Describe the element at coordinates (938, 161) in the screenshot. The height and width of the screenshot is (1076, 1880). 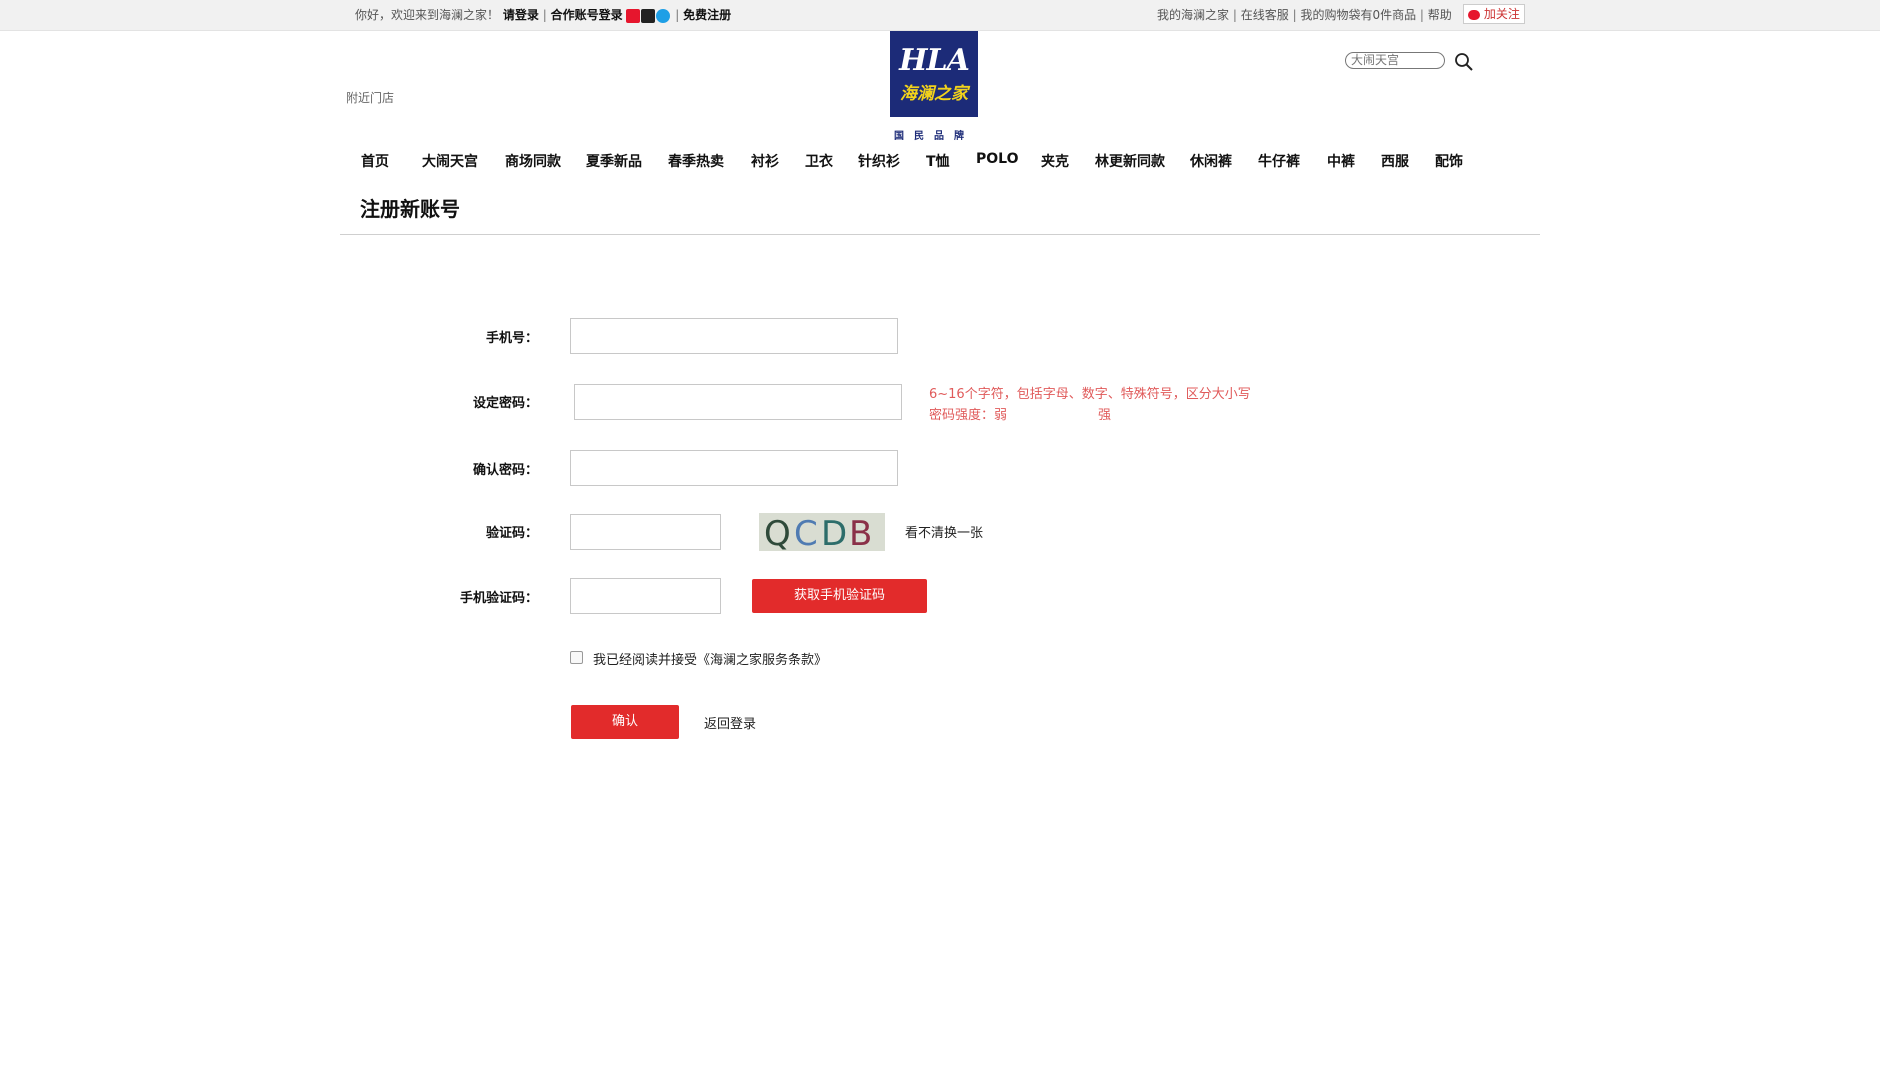
I see `nav-item-tshirt: T恤` at that location.